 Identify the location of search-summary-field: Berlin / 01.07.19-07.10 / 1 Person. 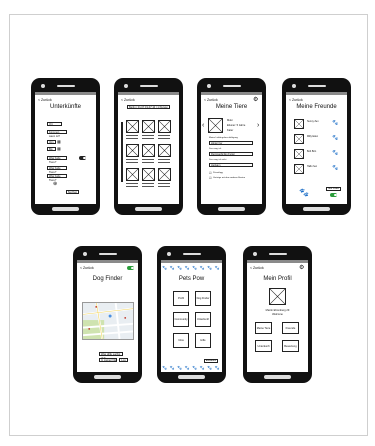
(148, 107).